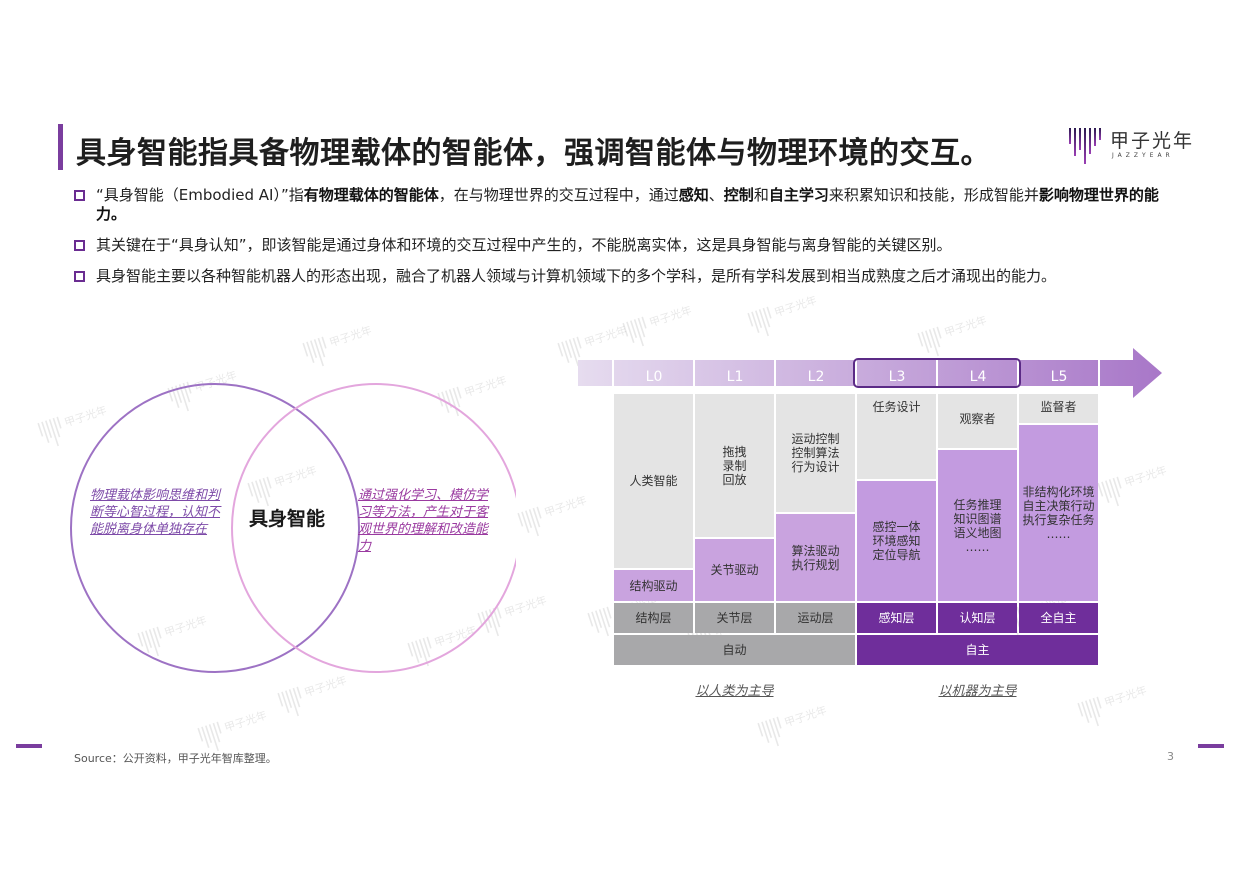 This screenshot has width=1240, height=877. What do you see at coordinates (816, 377) in the screenshot?
I see `level-label-l2: L2` at bounding box center [816, 377].